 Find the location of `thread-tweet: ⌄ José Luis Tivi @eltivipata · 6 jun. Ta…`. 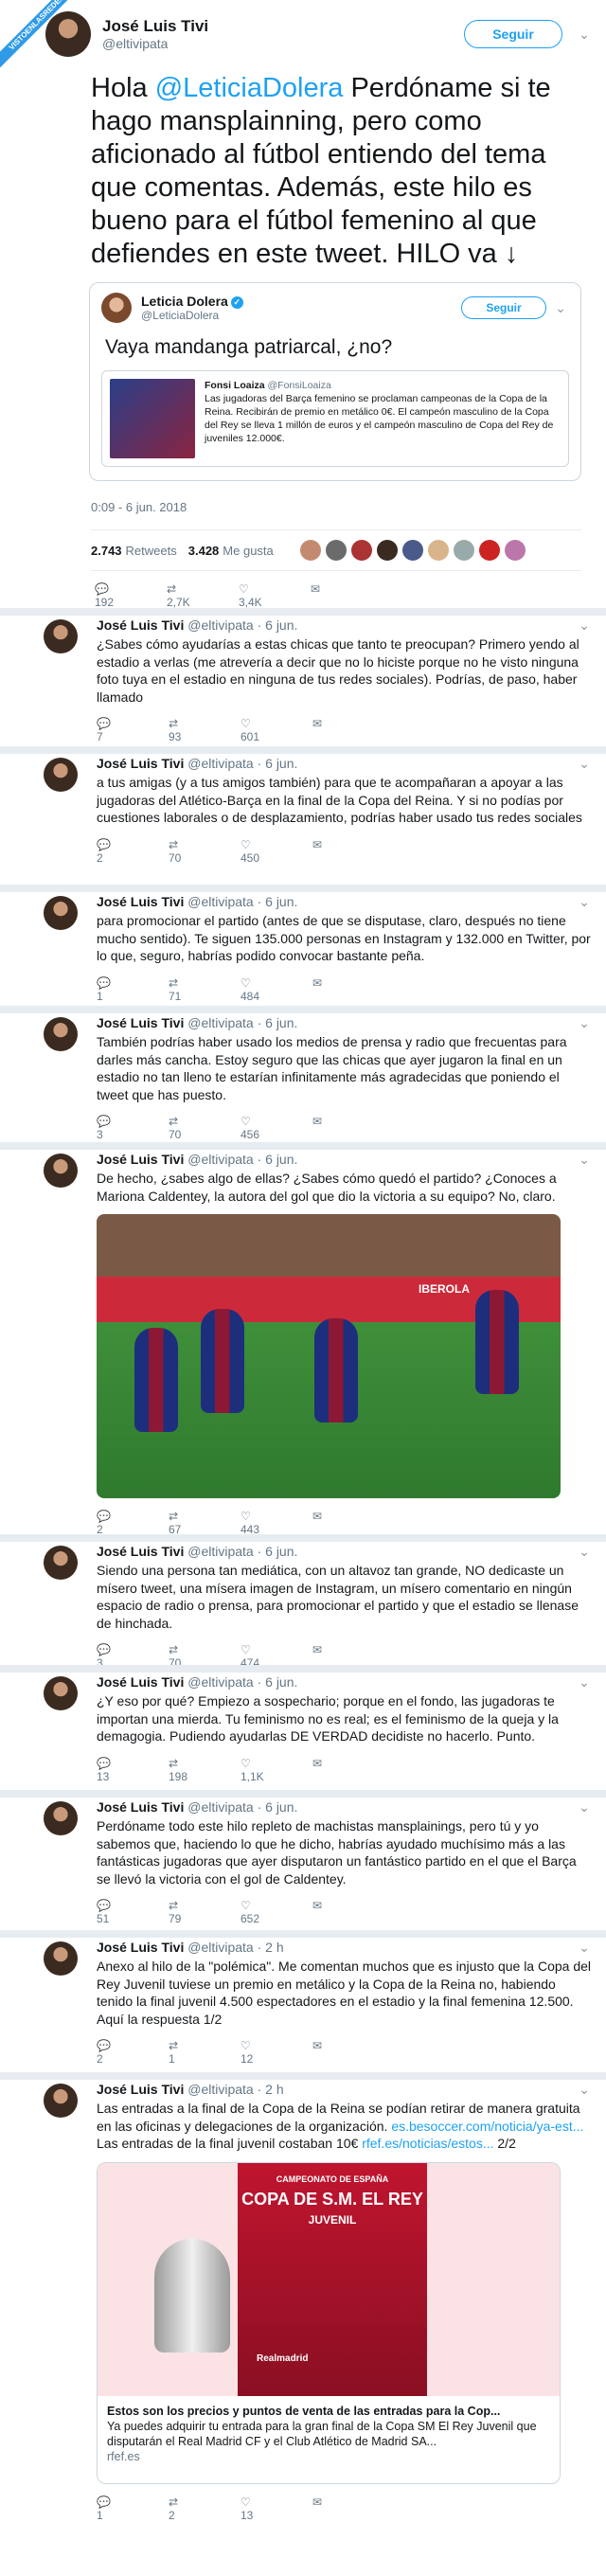

thread-tweet: ⌄ José Luis Tivi @eltivipata · 6 jun. Ta… is located at coordinates (303, 1078).